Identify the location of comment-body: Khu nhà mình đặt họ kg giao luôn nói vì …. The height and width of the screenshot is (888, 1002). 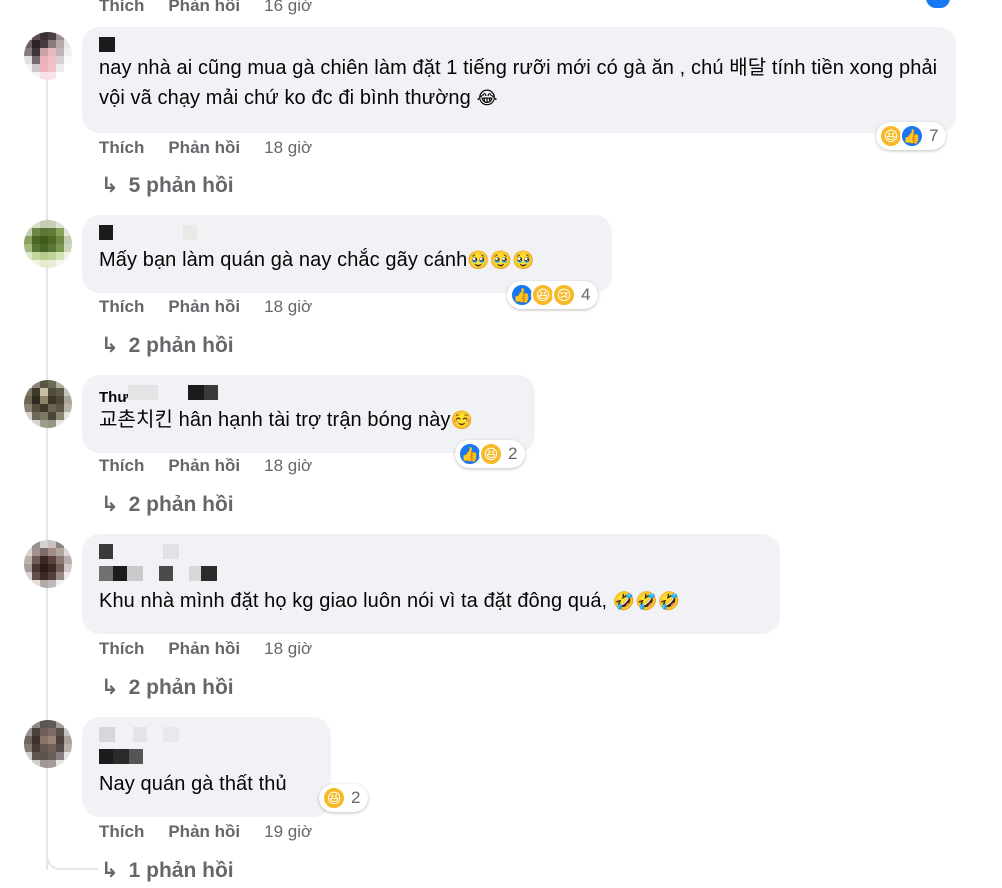
(353, 601).